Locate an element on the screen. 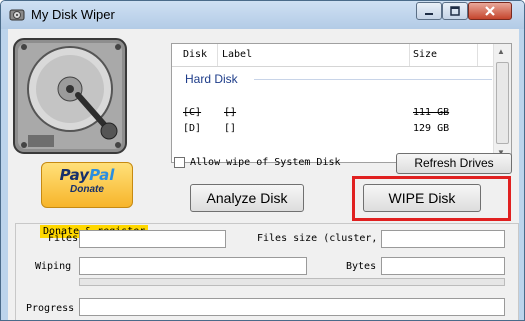 Image resolution: width=525 pixels, height=321 pixels. disk-letter: [C] is located at coordinates (192, 112).